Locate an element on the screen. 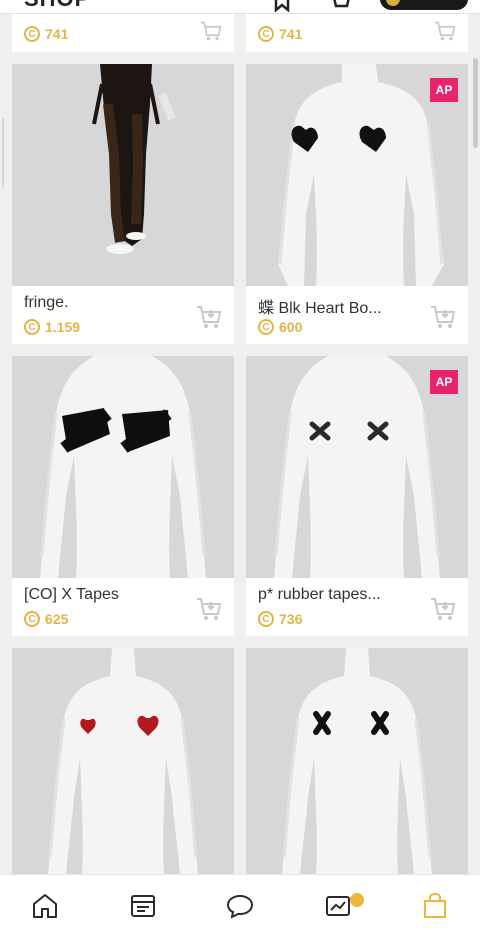 This screenshot has height=930, width=480. scroll-edge is located at coordinates (3, 153).